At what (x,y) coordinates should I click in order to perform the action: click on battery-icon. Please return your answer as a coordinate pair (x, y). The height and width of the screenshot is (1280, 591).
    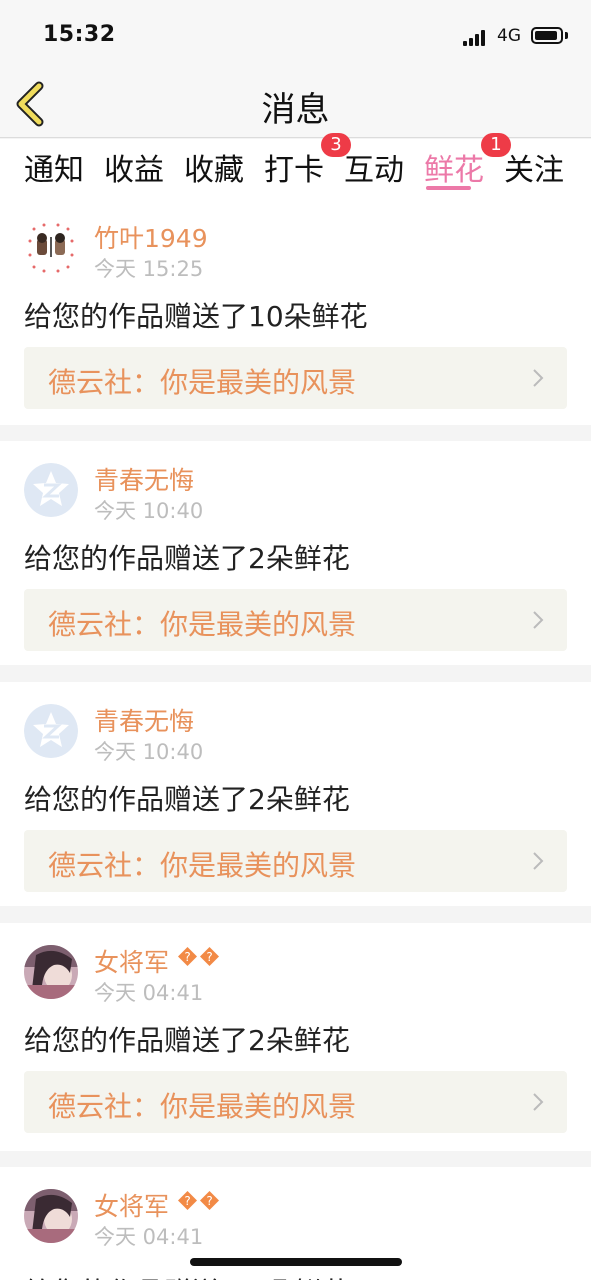
    Looking at the image, I should click on (547, 35).